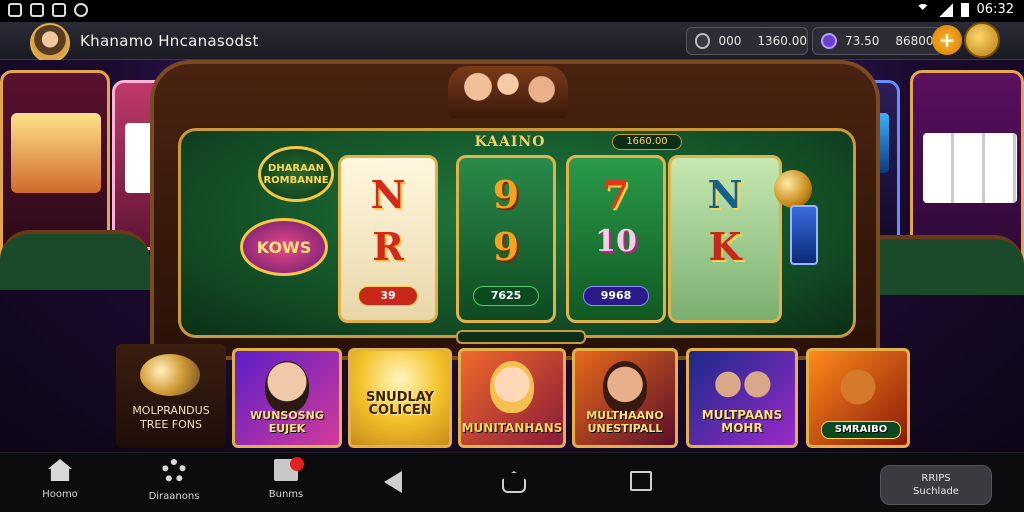  What do you see at coordinates (936, 491) in the screenshot?
I see `side-action-sublabel: Suchlade` at bounding box center [936, 491].